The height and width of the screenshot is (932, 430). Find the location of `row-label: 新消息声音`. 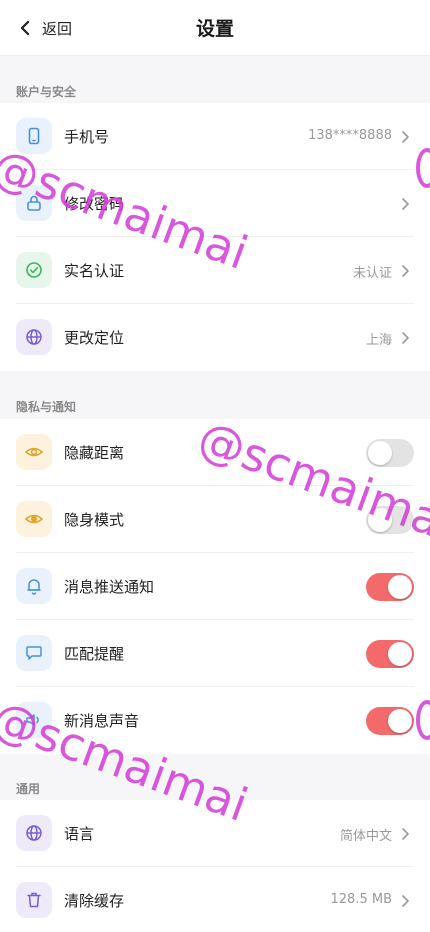

row-label: 新消息声音 is located at coordinates (102, 721).